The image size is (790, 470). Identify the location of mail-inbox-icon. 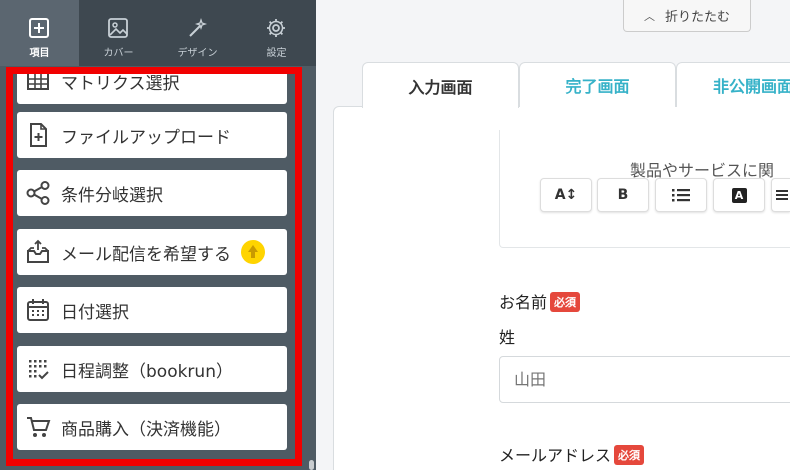
(38, 251).